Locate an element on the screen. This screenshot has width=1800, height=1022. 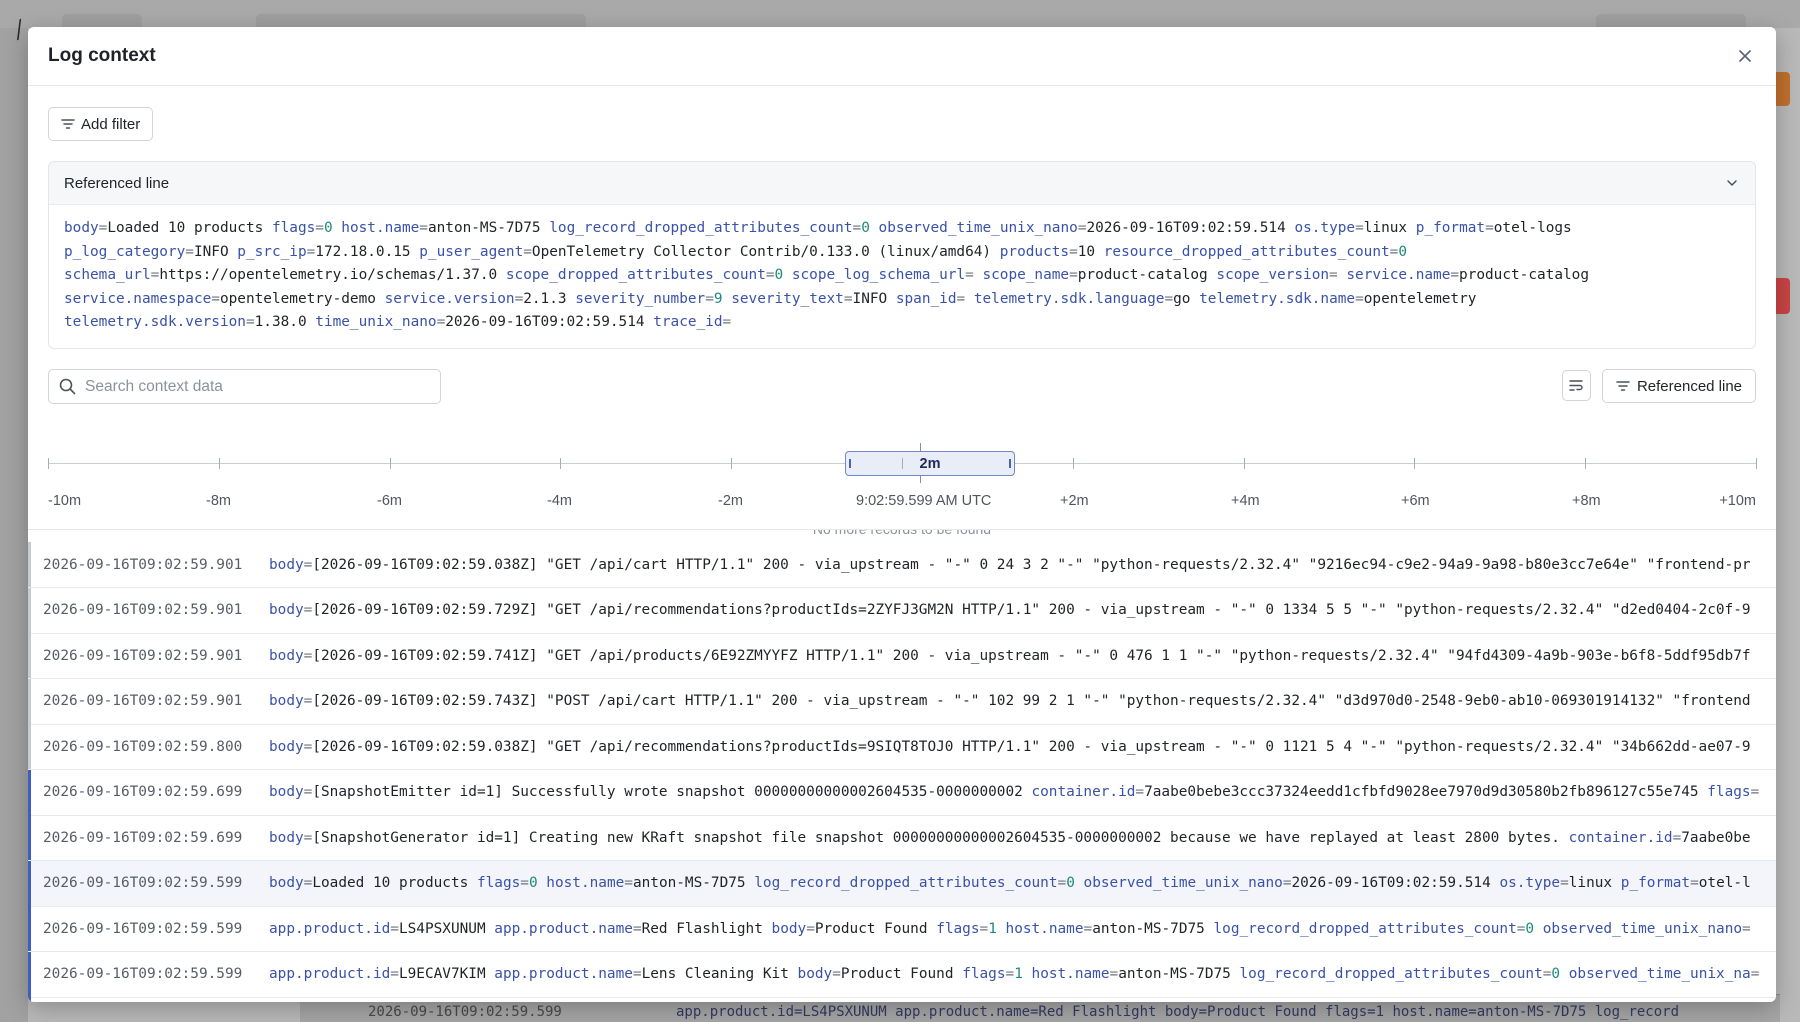
search-context-field is located at coordinates (244, 386).